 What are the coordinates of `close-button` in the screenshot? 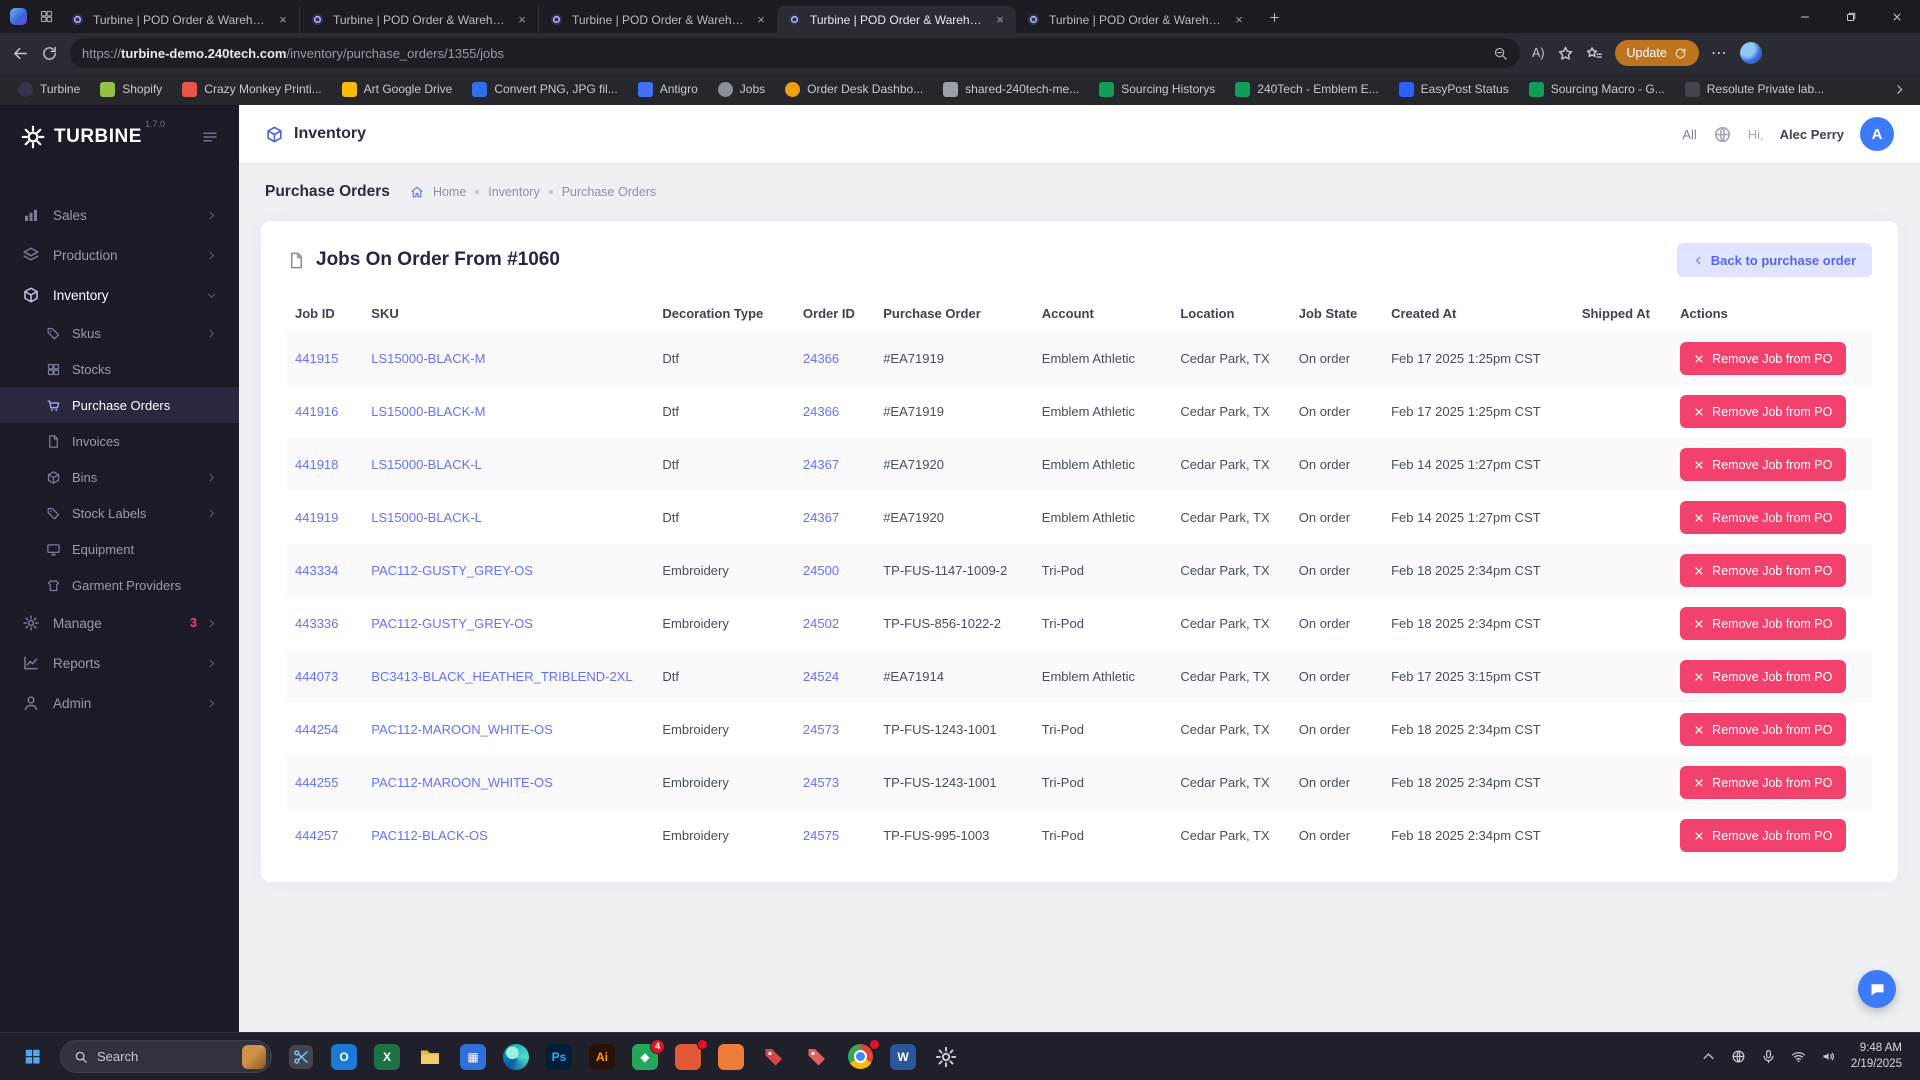 It's located at (1897, 16).